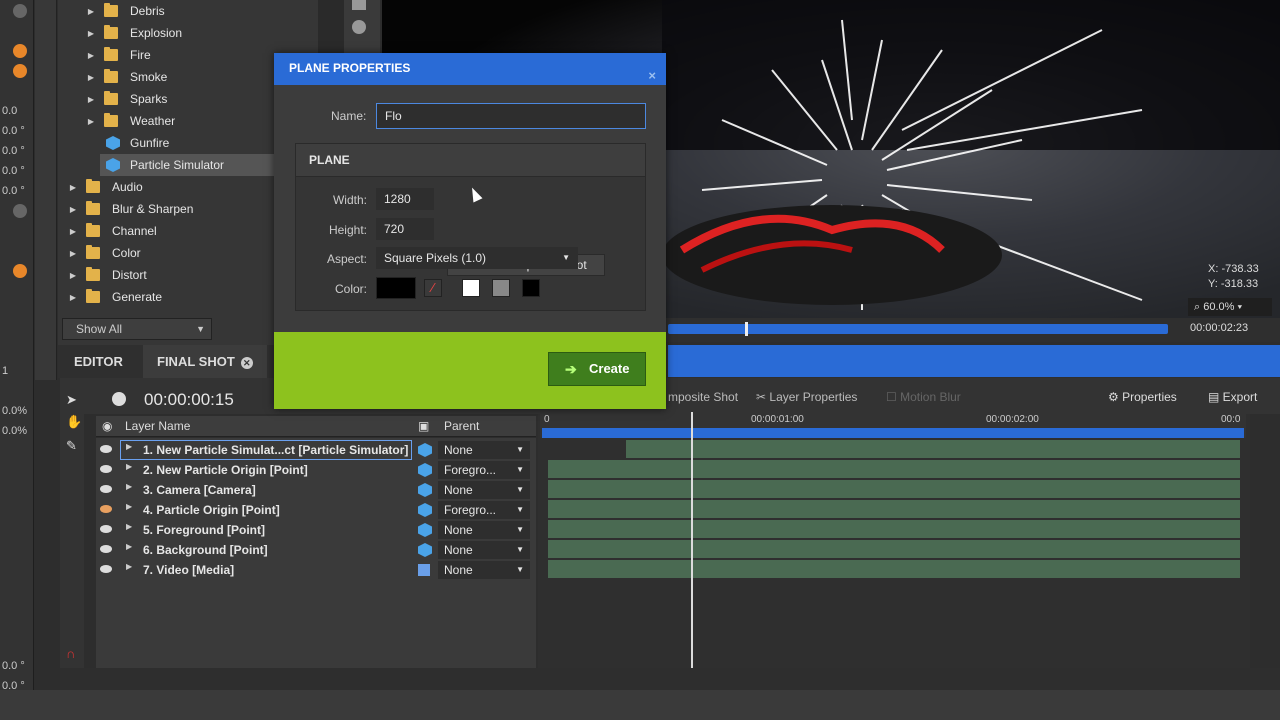  Describe the element at coordinates (597, 369) in the screenshot. I see `create-button: ➔ Create` at that location.